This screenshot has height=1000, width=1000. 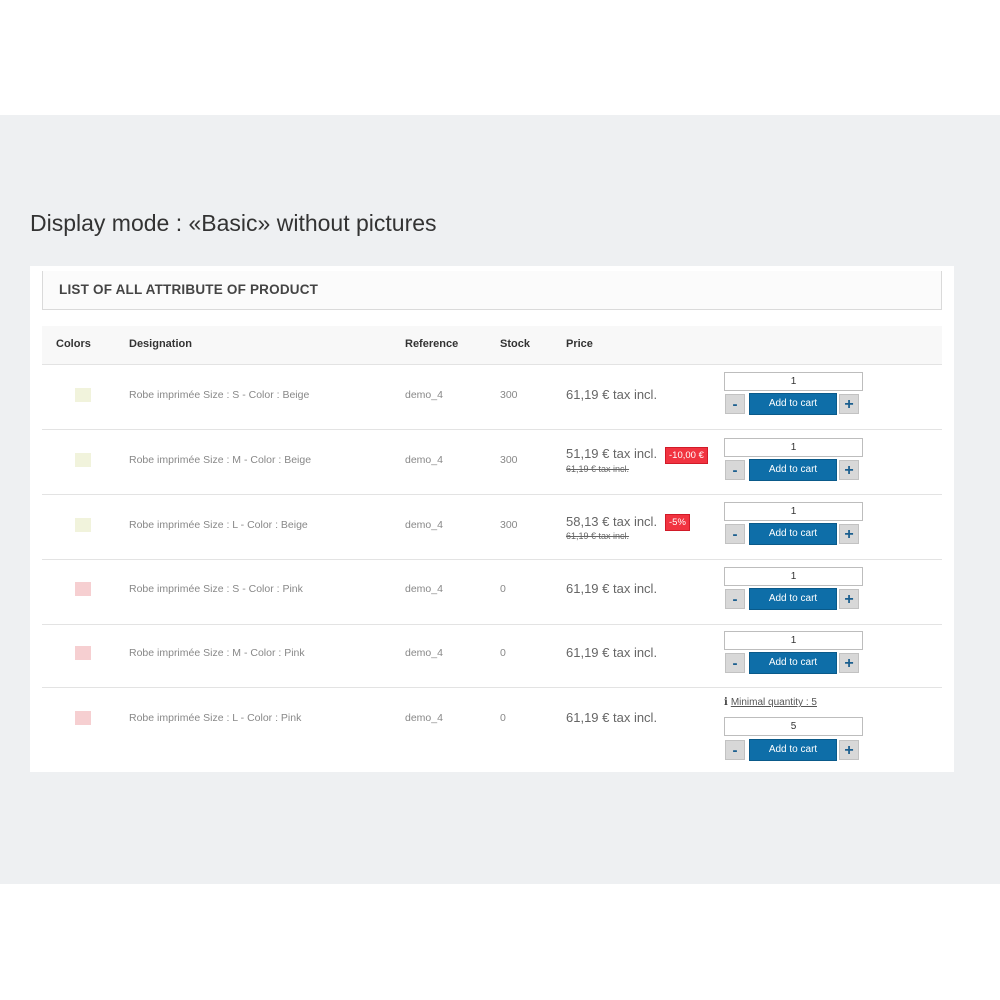 What do you see at coordinates (579, 344) in the screenshot?
I see `column-header-price: Price` at bounding box center [579, 344].